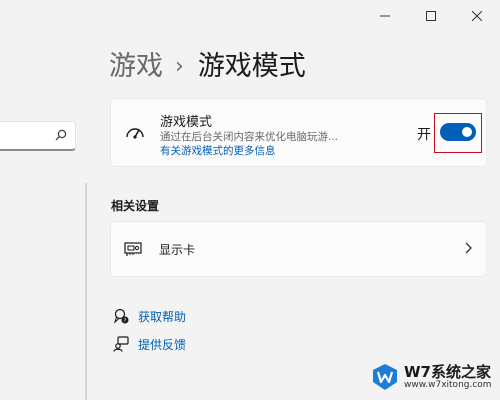 The width and height of the screenshot is (500, 400). Describe the element at coordinates (177, 250) in the screenshot. I see `graphics-card-label: 显示卡` at that location.